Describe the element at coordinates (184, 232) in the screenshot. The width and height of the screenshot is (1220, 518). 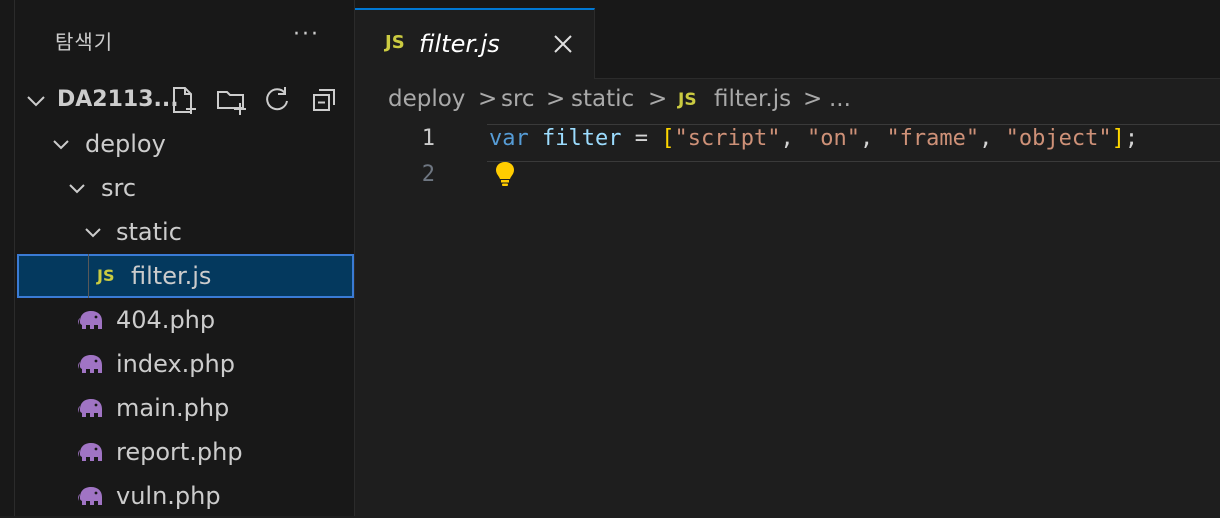
I see `tree-folder-static: static` at that location.